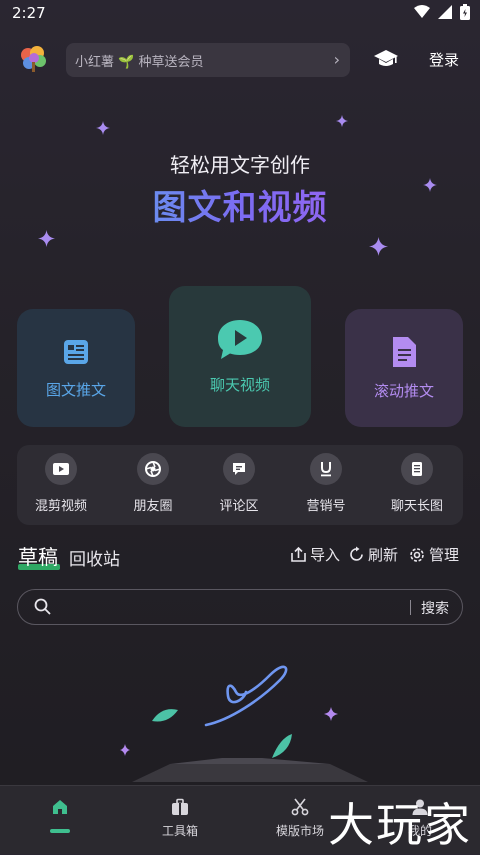 This screenshot has width=480, height=855. I want to click on signal-icon, so click(445, 12).